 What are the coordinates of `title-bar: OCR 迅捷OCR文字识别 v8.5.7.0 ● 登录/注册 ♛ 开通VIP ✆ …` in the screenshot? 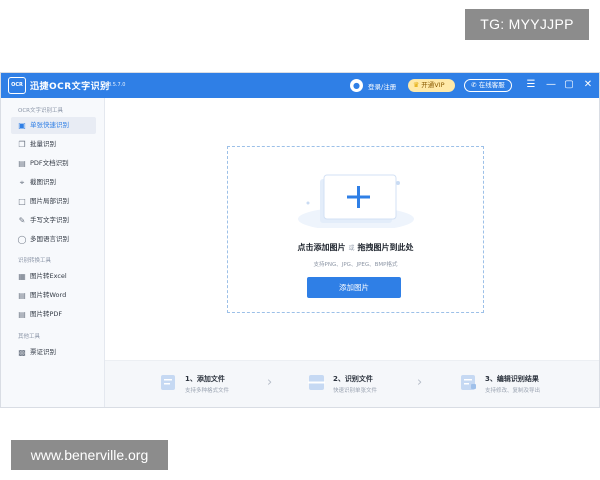 It's located at (300, 85).